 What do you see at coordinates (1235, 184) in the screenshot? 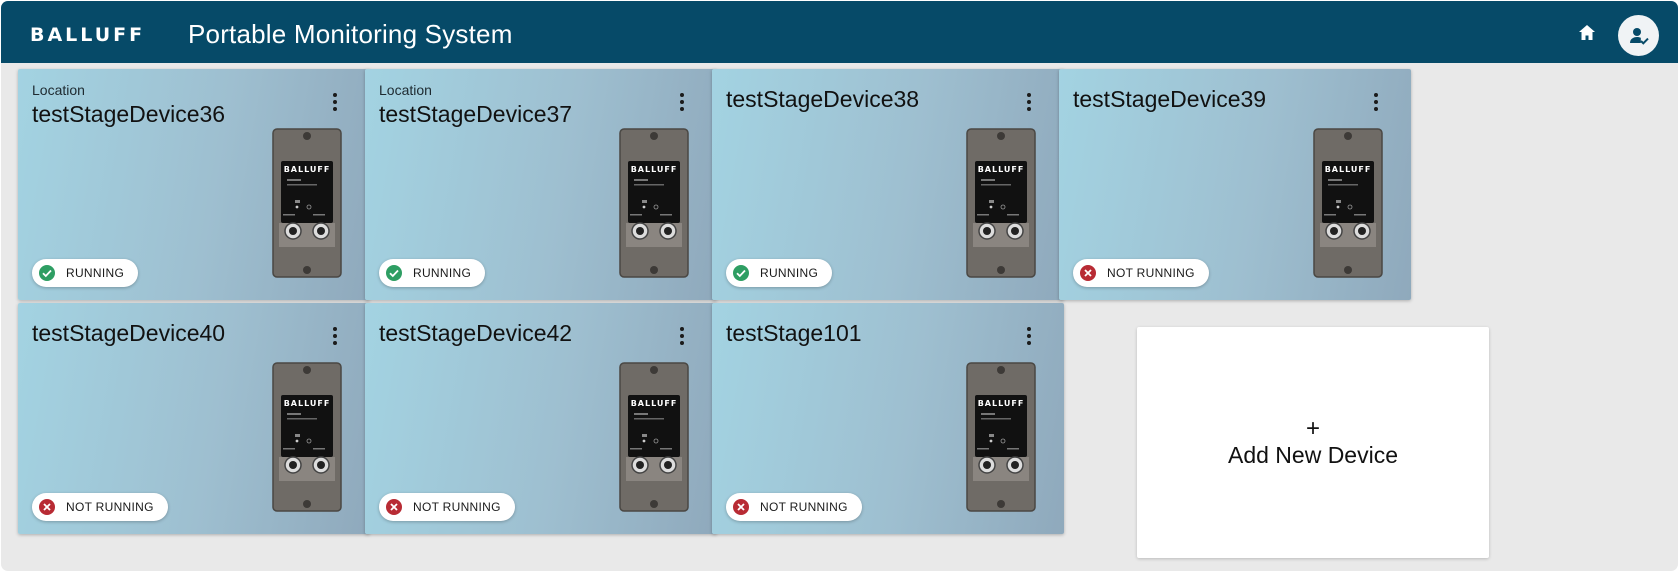
I see `device-card: testStageDevice39 BALLUFF NOT RUNNING` at bounding box center [1235, 184].